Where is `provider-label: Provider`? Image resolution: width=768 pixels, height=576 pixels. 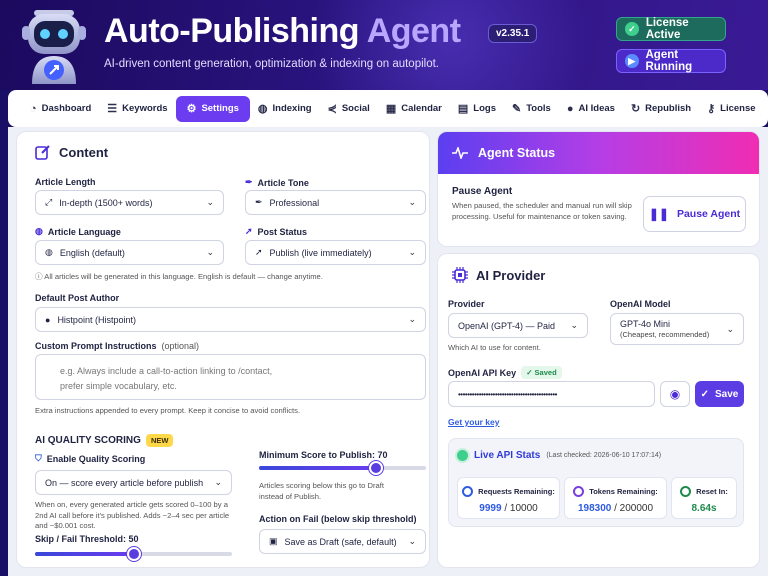 provider-label: Provider is located at coordinates (466, 304).